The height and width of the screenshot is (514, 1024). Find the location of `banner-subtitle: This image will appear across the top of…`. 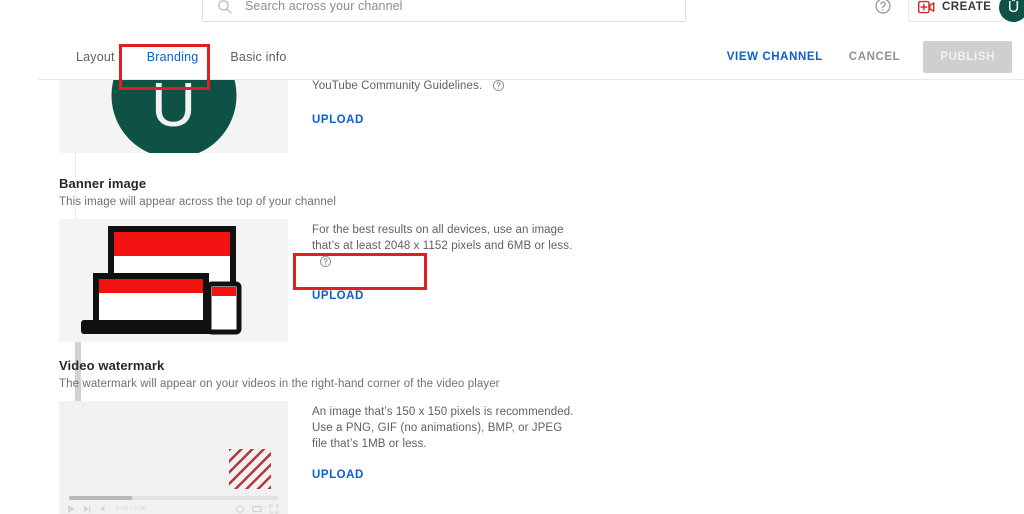

banner-subtitle: This image will appear across the top of… is located at coordinates (197, 202).